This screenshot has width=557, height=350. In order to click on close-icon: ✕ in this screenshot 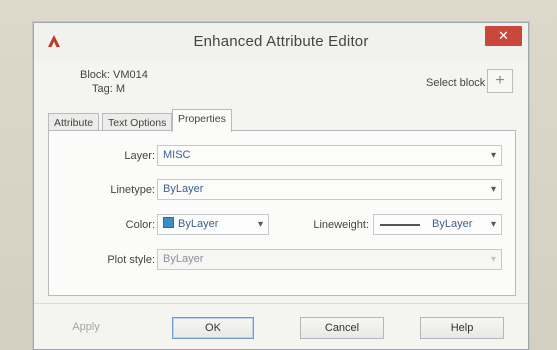, I will do `click(503, 35)`.